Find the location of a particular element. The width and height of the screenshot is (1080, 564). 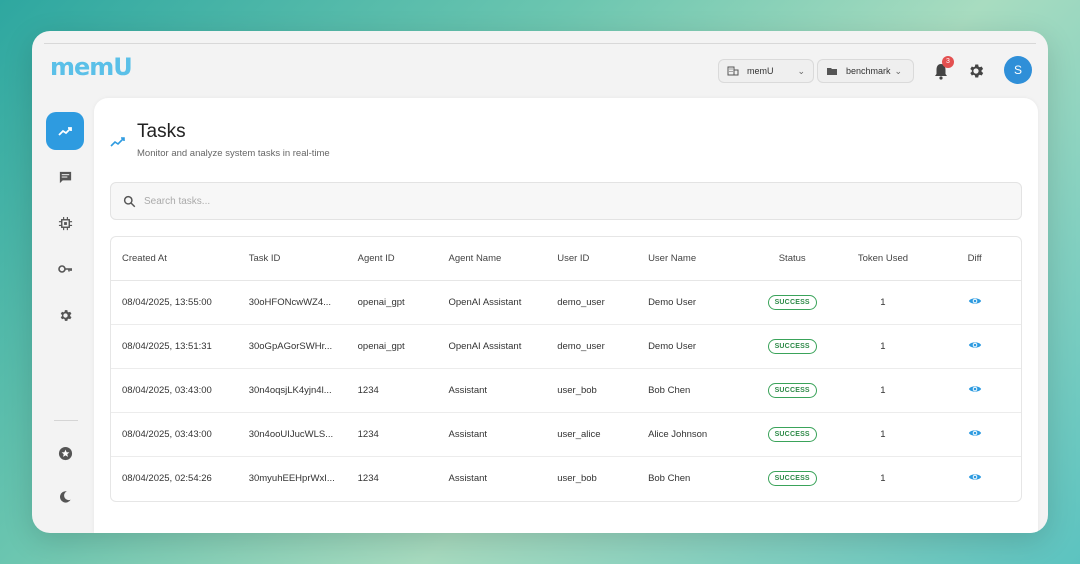

search-input is located at coordinates (444, 201).